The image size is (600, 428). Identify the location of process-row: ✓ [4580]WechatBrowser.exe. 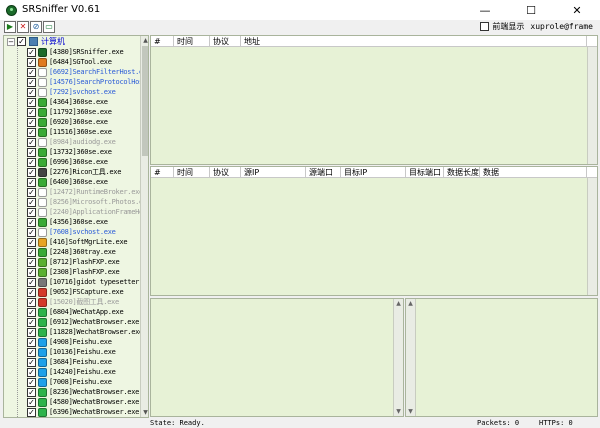
(83, 402).